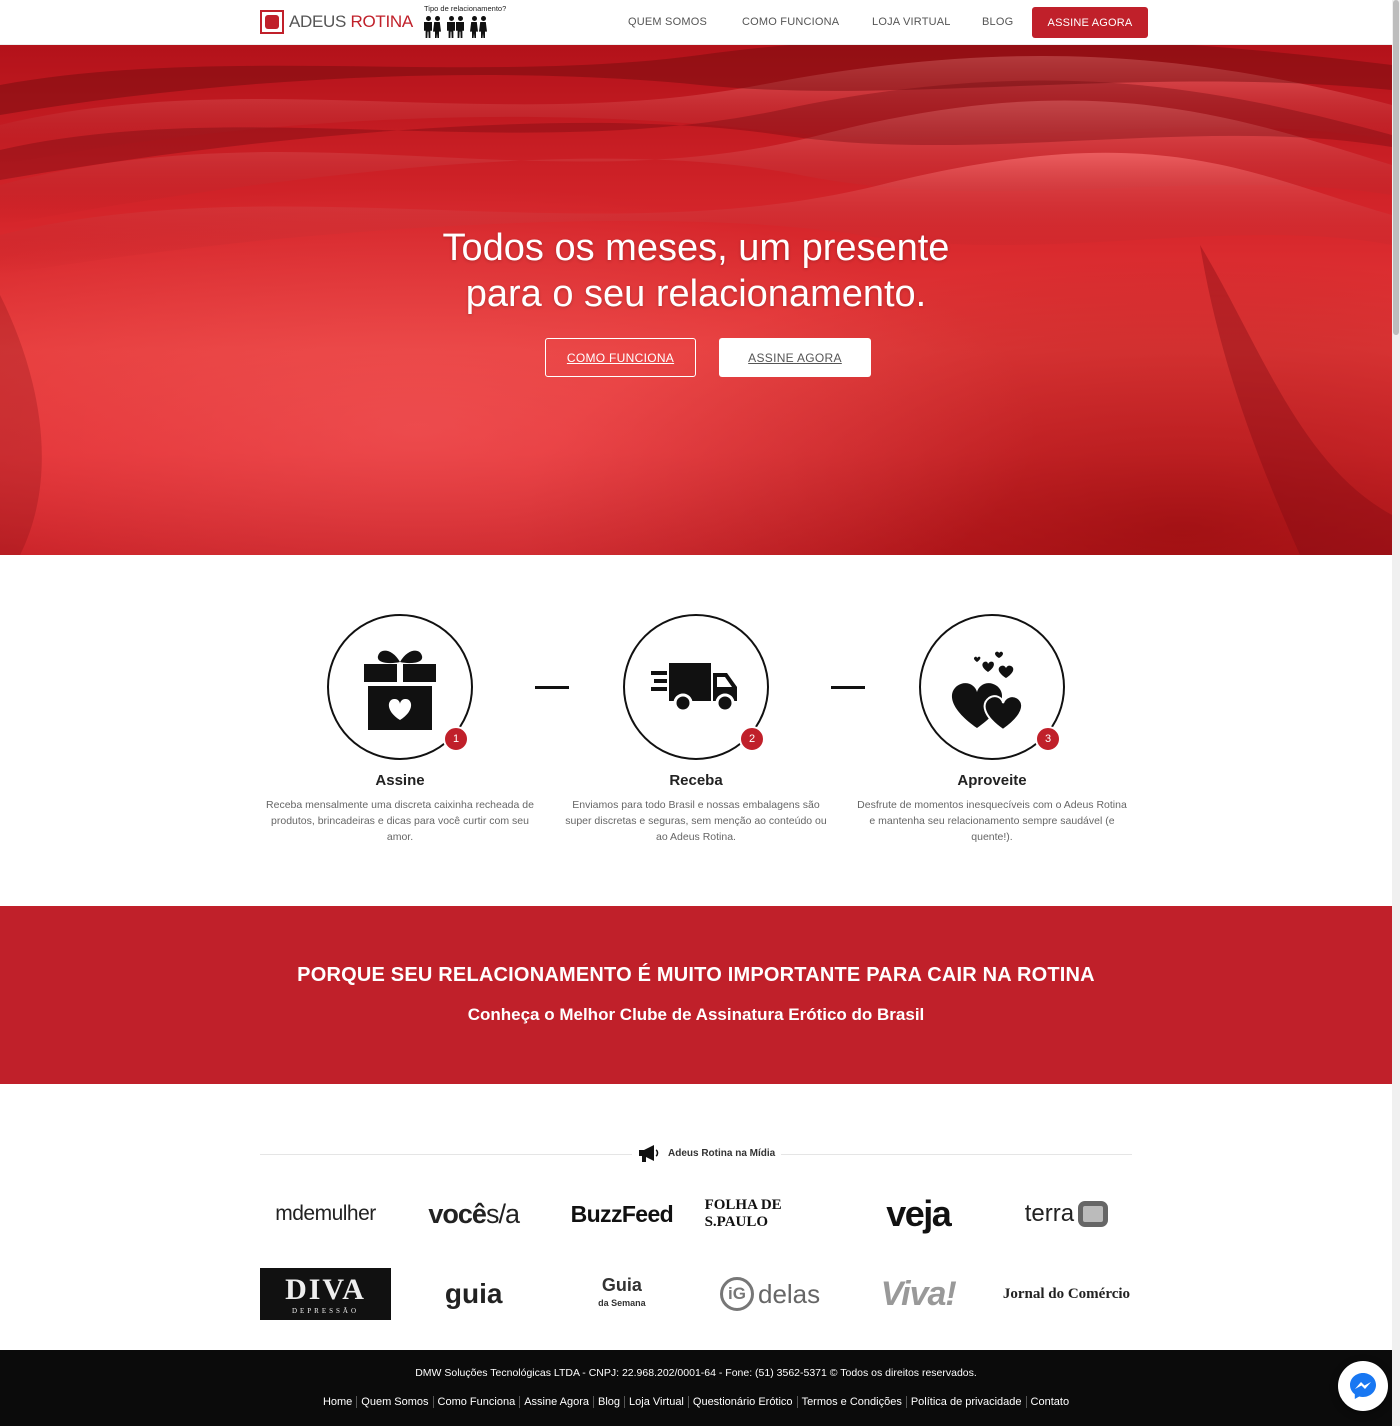 Image resolution: width=1400 pixels, height=1426 pixels. What do you see at coordinates (1396, 713) in the screenshot?
I see `page-scrollbar` at bounding box center [1396, 713].